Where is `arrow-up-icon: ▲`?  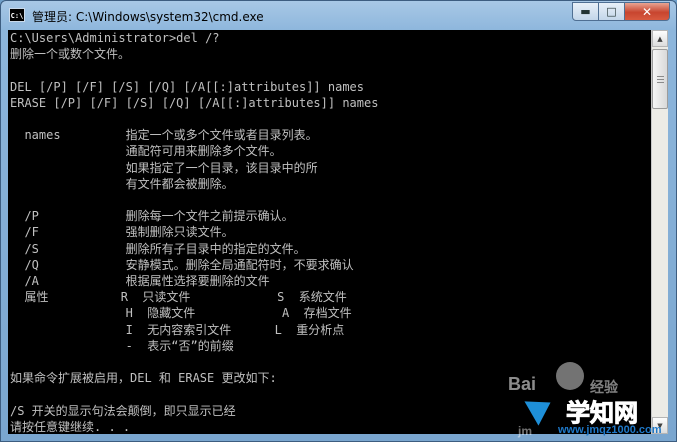 arrow-up-icon: ▲ is located at coordinates (660, 38).